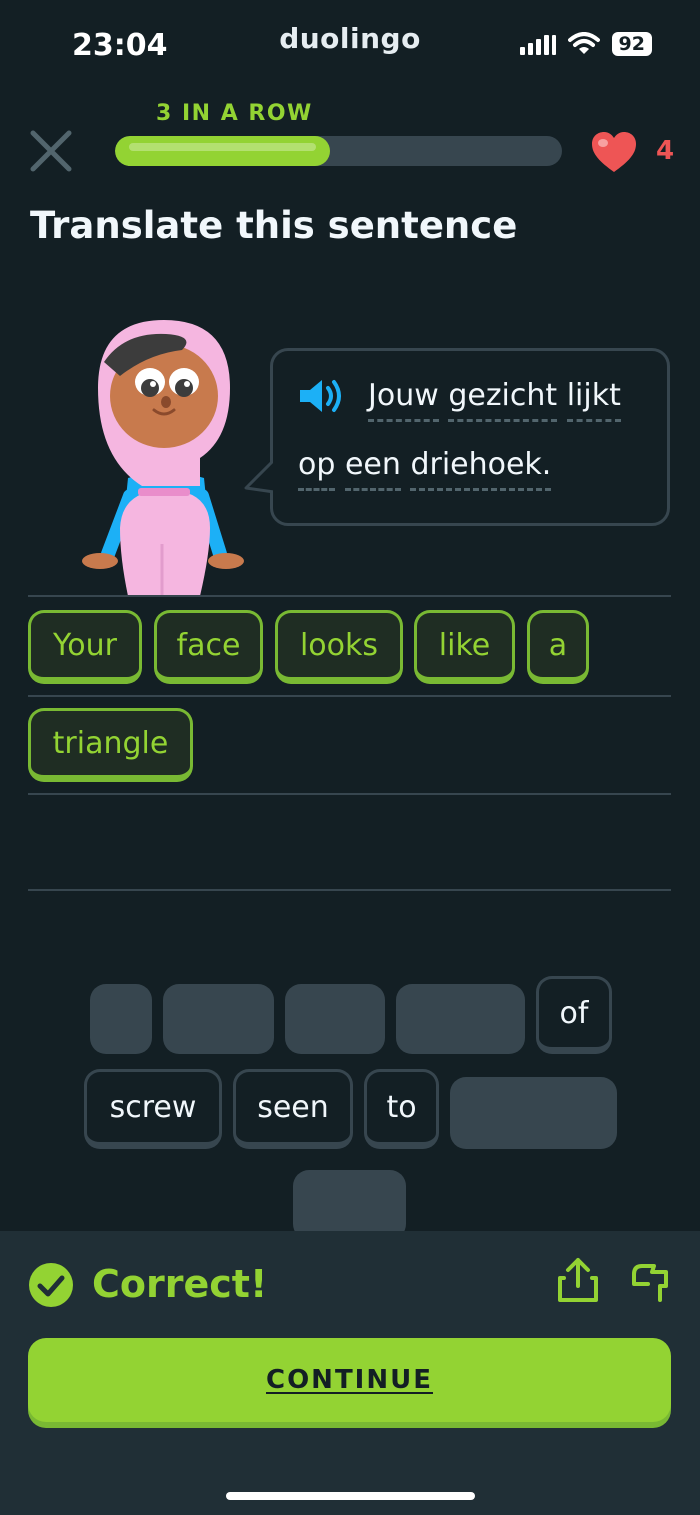  Describe the element at coordinates (650, 1281) in the screenshot. I see `report-flag-icon` at that location.